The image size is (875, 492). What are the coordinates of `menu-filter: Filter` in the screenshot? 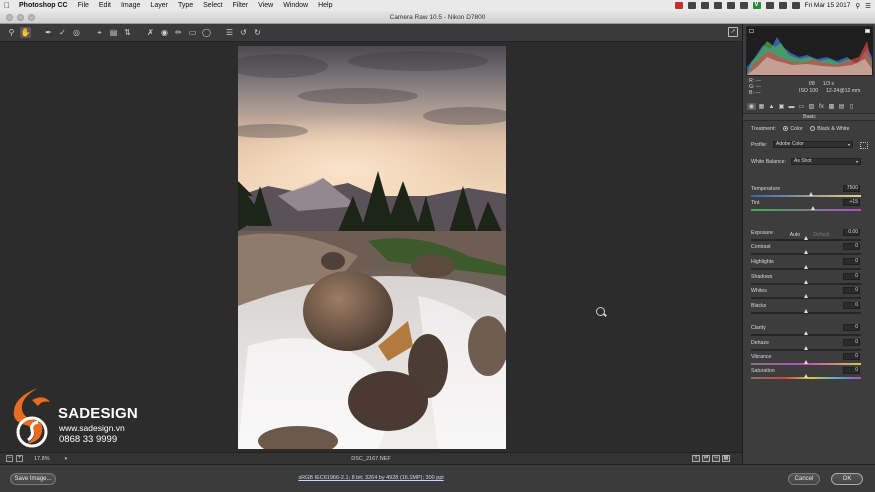 It's located at (241, 5).